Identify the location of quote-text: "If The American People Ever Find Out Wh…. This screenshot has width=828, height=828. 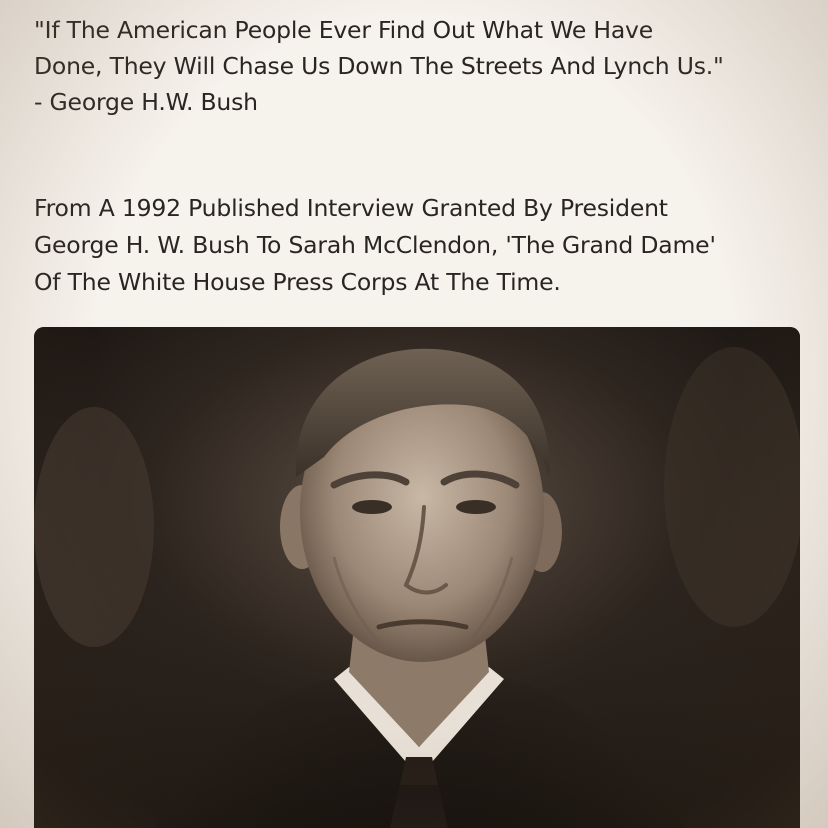
(419, 66).